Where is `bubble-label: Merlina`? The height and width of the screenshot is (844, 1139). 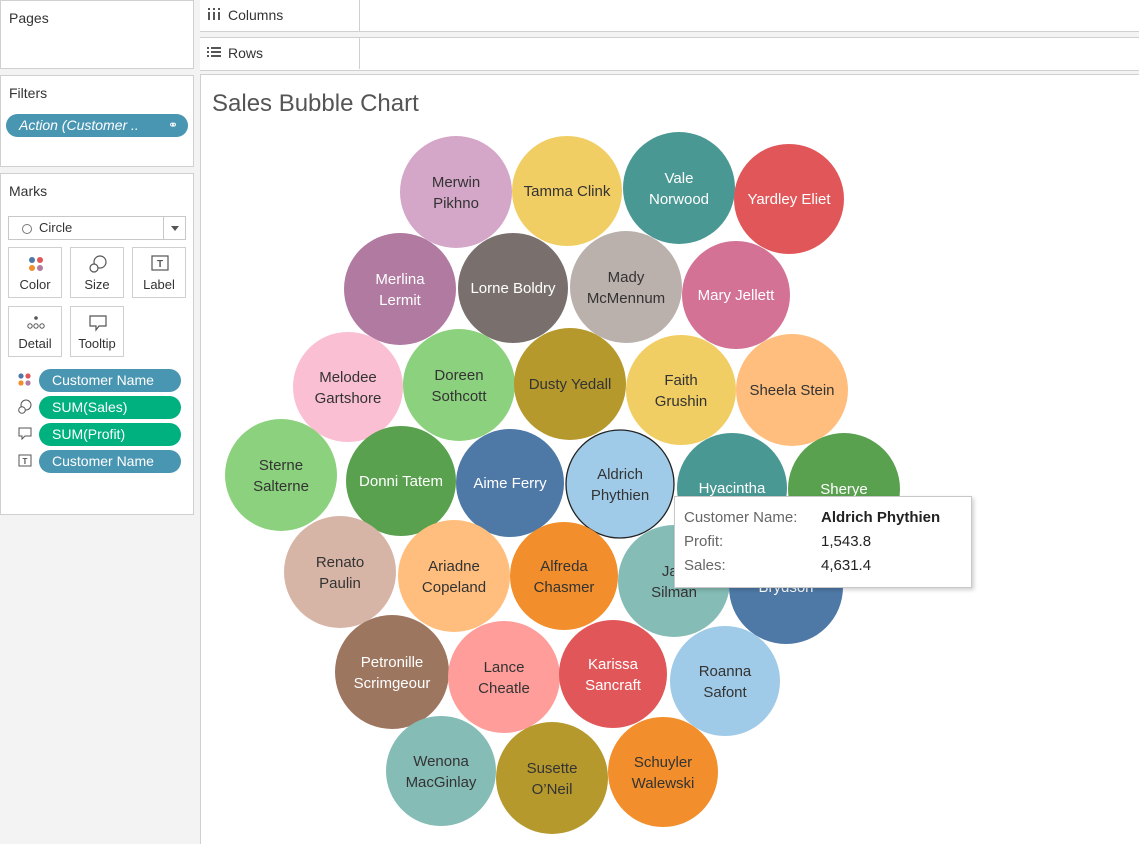 bubble-label: Merlina is located at coordinates (400, 279).